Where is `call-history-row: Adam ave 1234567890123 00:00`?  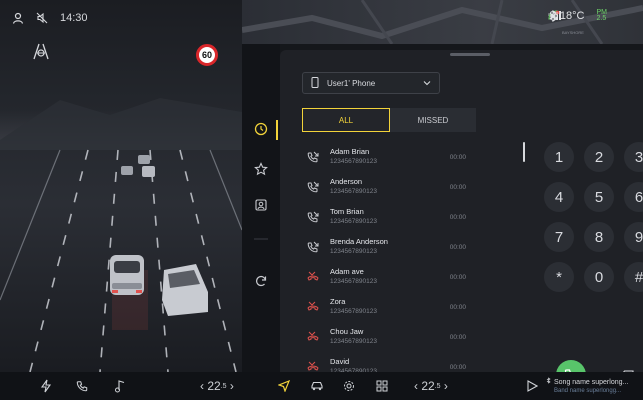
call-history-row: Adam ave 1234567890123 00:00 is located at coordinates (392, 277).